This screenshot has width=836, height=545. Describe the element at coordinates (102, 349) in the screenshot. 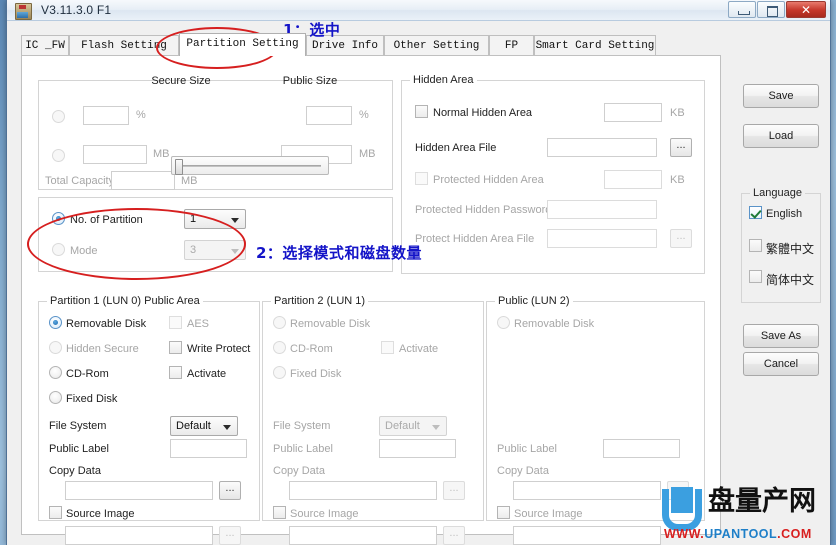

I see `partition1-hidden-secure-label: Hidden Secure` at that location.